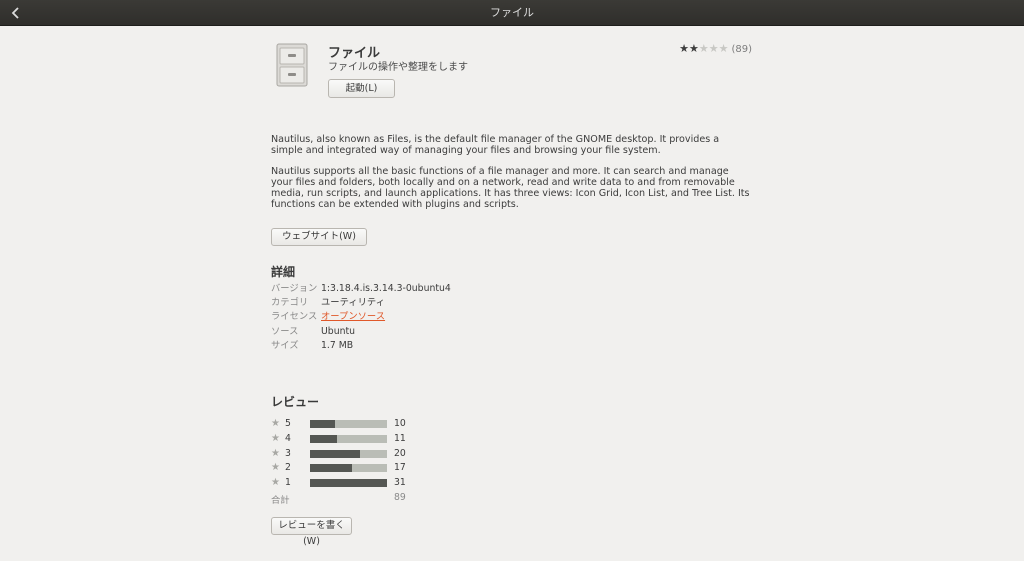  I want to click on review-count: 11, so click(400, 438).